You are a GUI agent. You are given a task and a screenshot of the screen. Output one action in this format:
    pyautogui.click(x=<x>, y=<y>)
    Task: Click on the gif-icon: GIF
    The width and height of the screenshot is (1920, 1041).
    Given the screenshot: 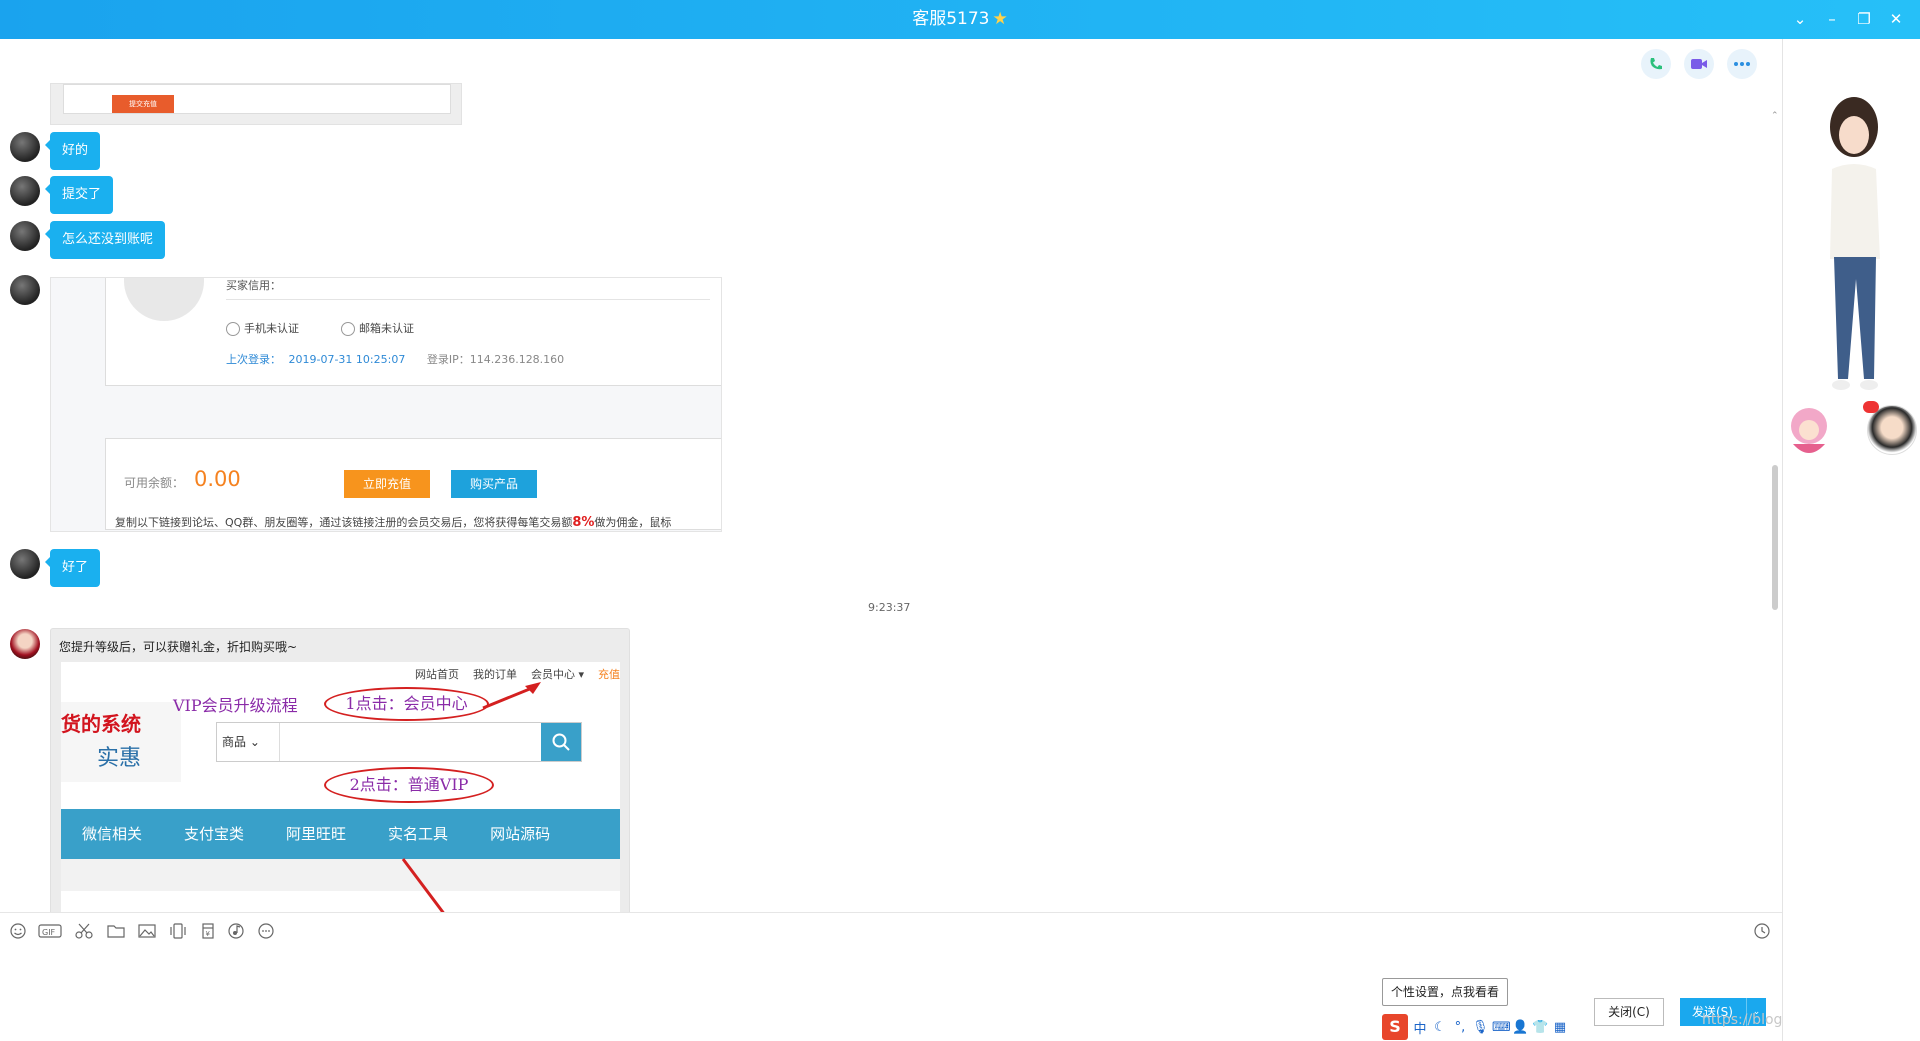 What is the action you would take?
    pyautogui.click(x=50, y=931)
    